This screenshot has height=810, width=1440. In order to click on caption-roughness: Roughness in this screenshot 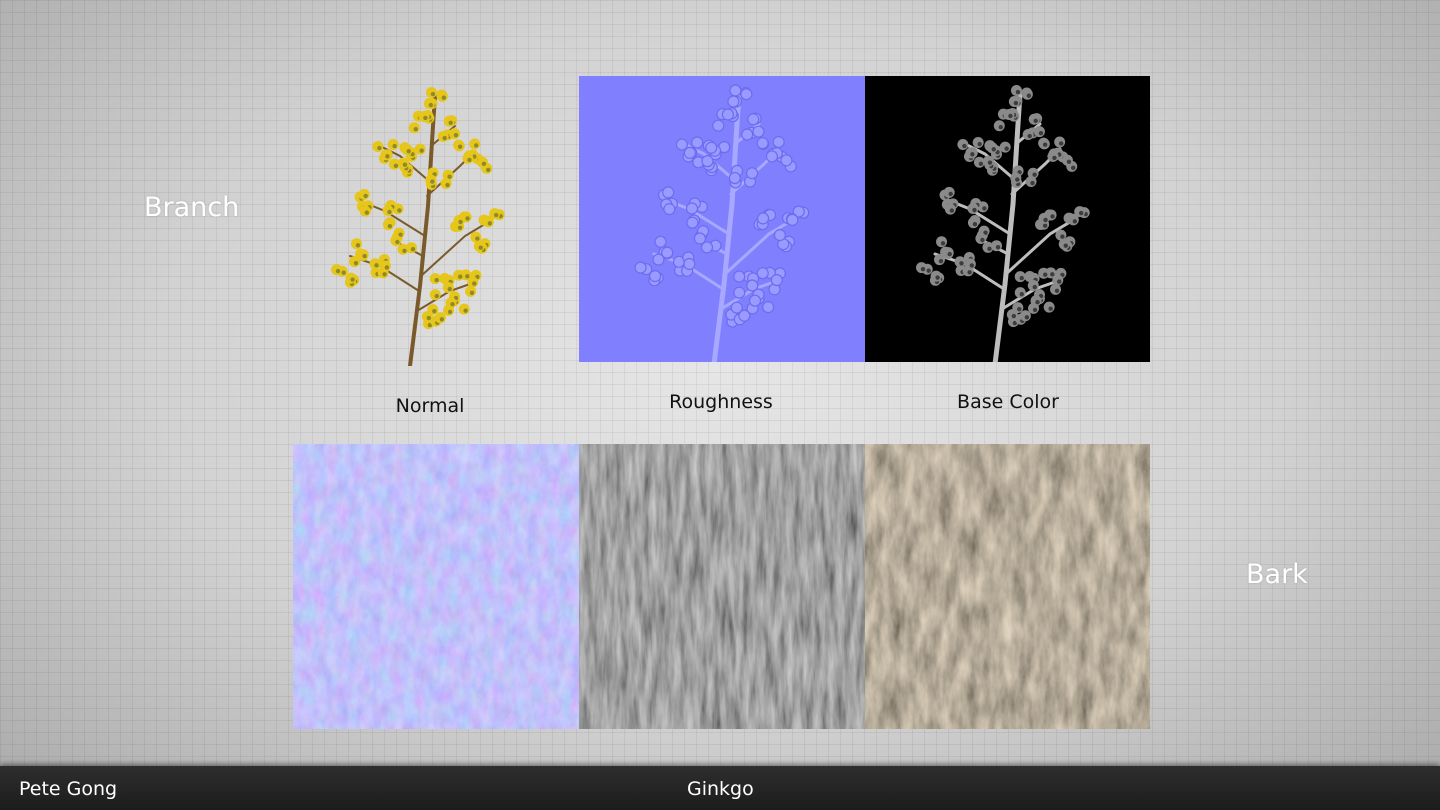, I will do `click(721, 402)`.